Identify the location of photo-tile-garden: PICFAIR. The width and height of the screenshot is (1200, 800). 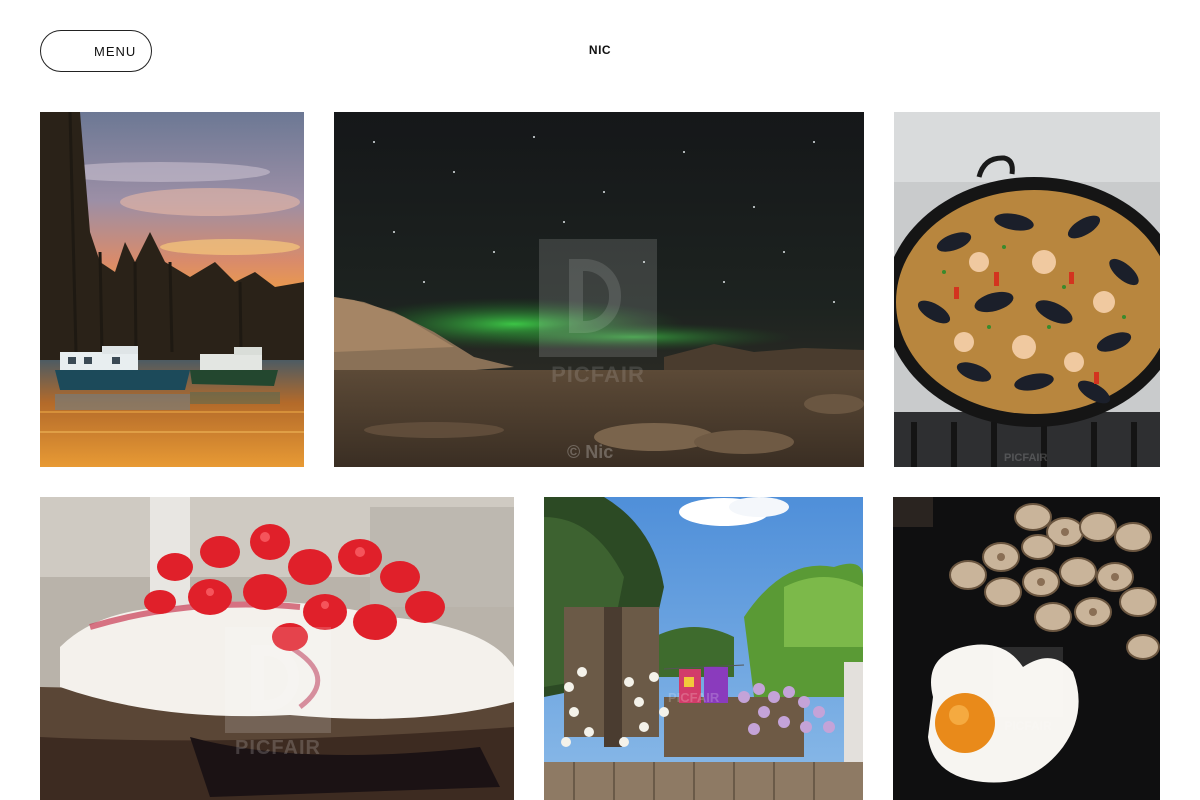
(703, 648).